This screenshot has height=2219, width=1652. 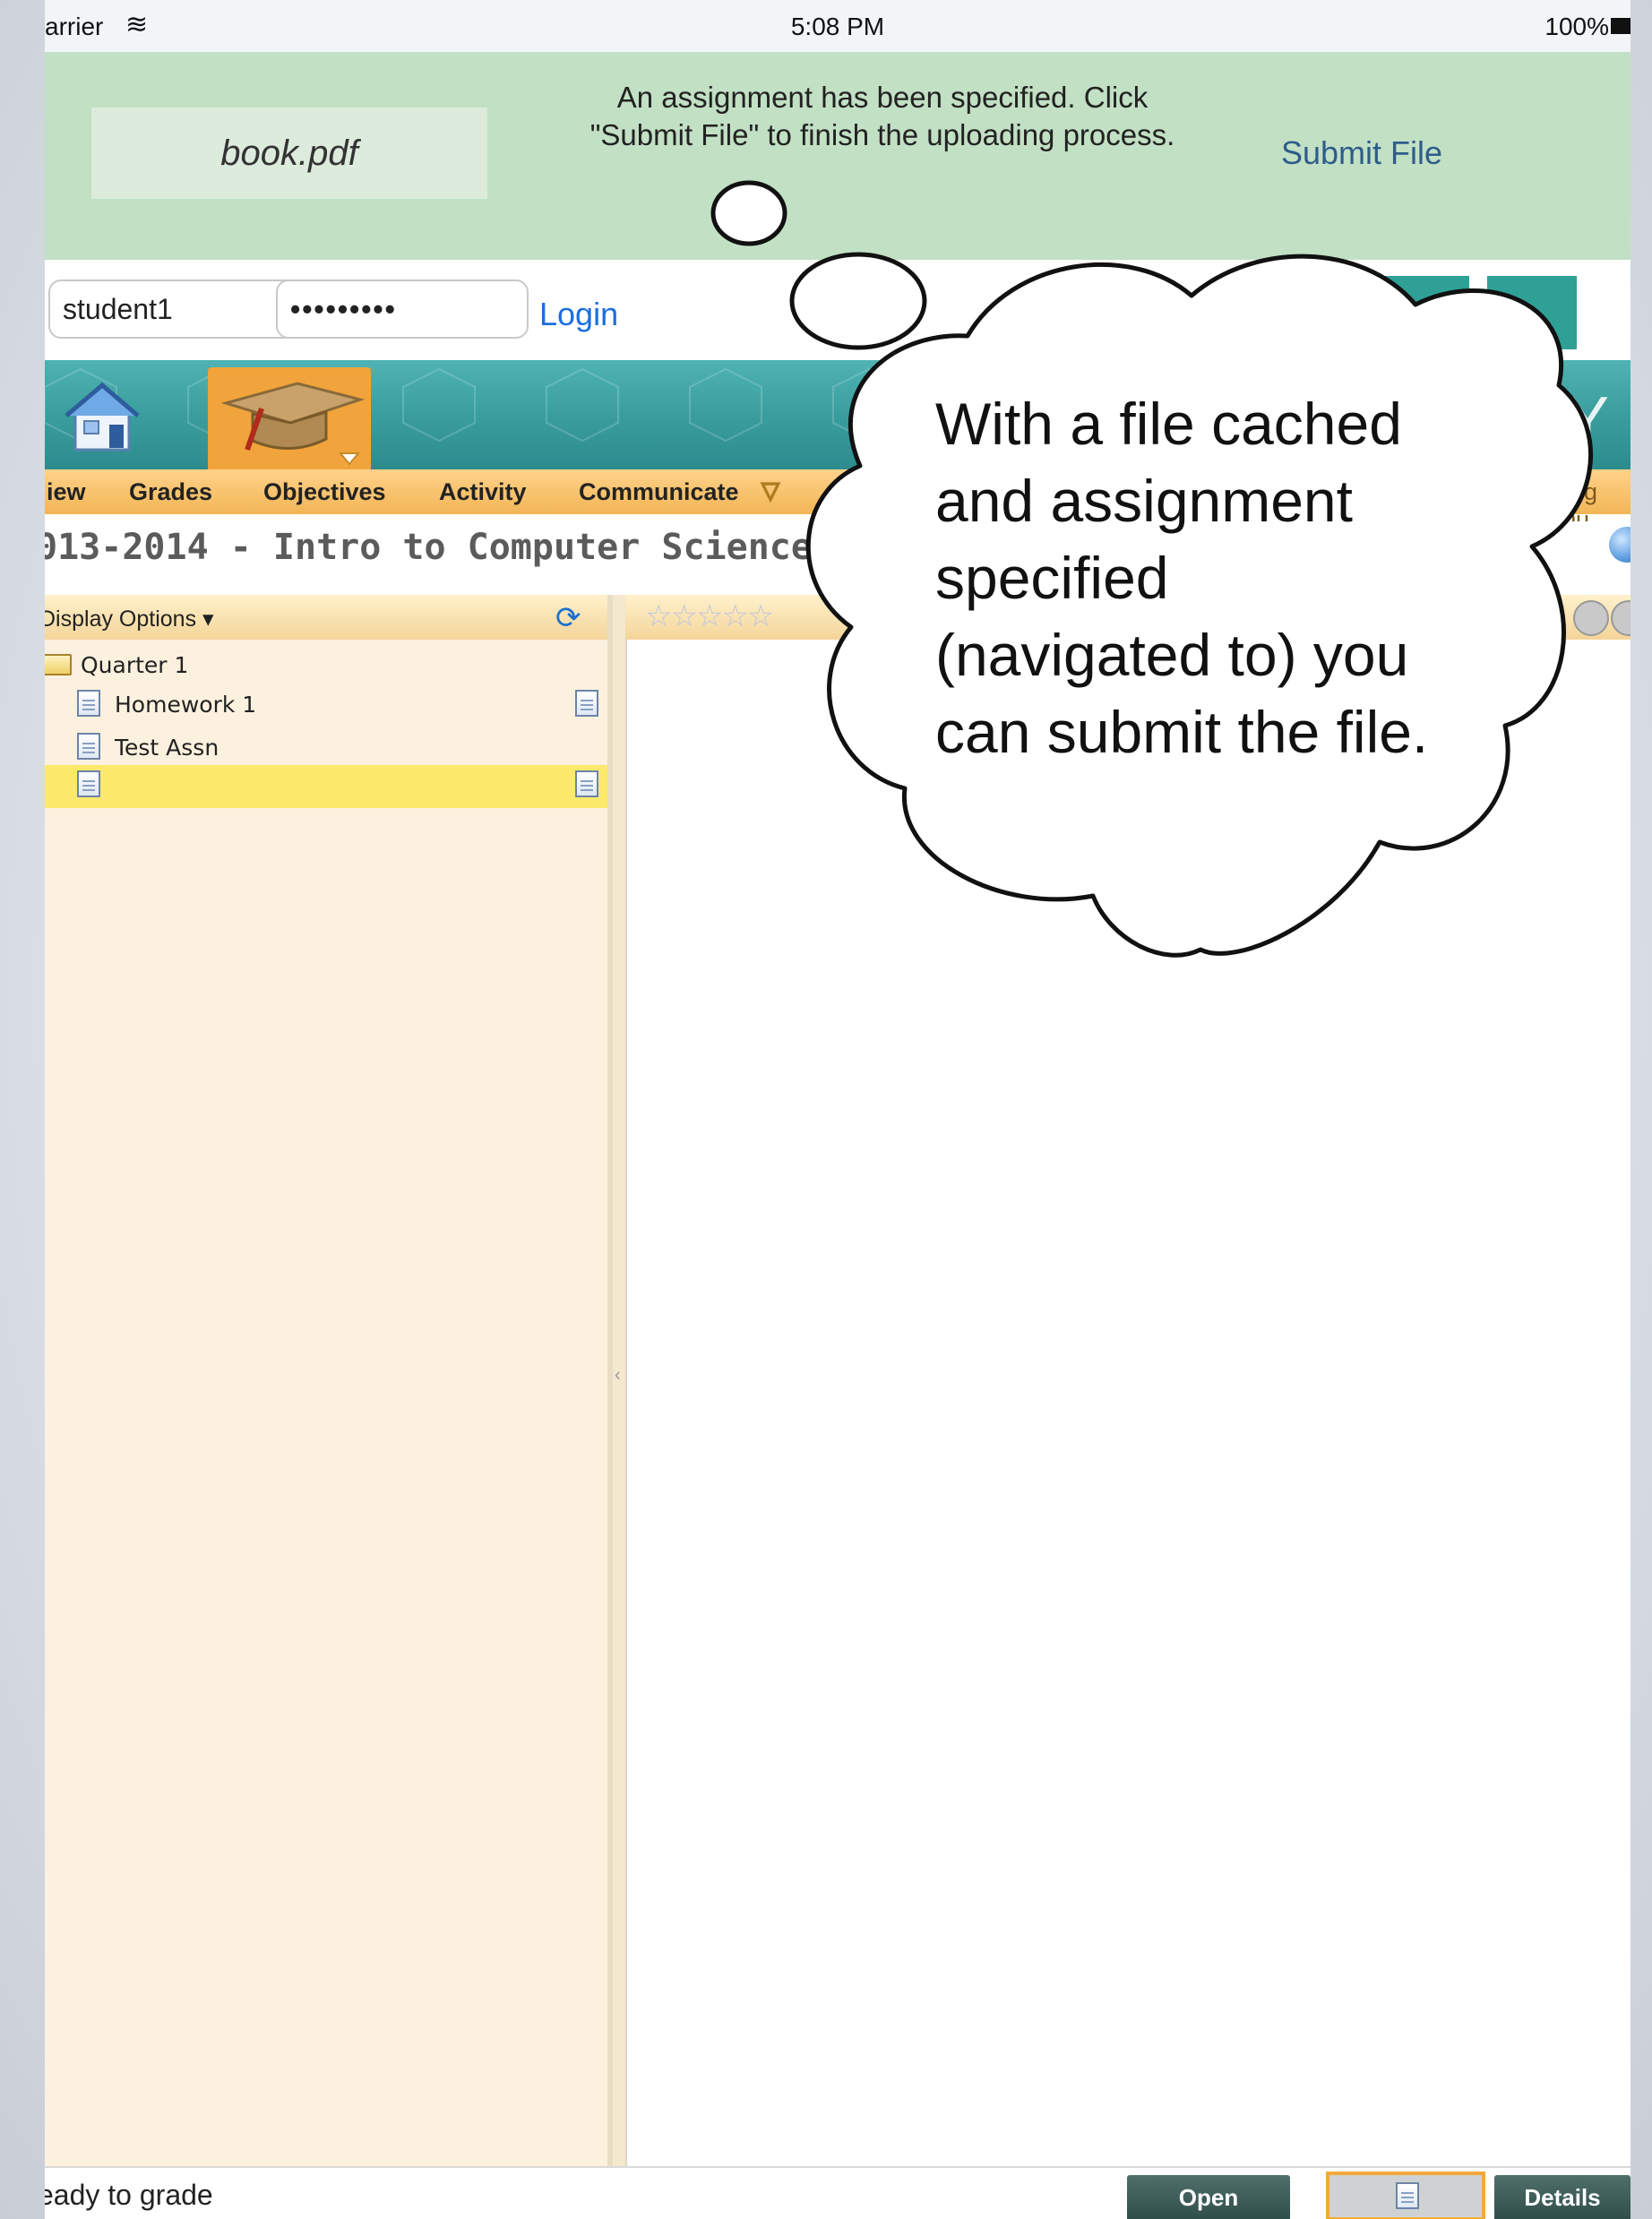 I want to click on tree-item-test-assn: Test Assn, so click(x=326, y=747).